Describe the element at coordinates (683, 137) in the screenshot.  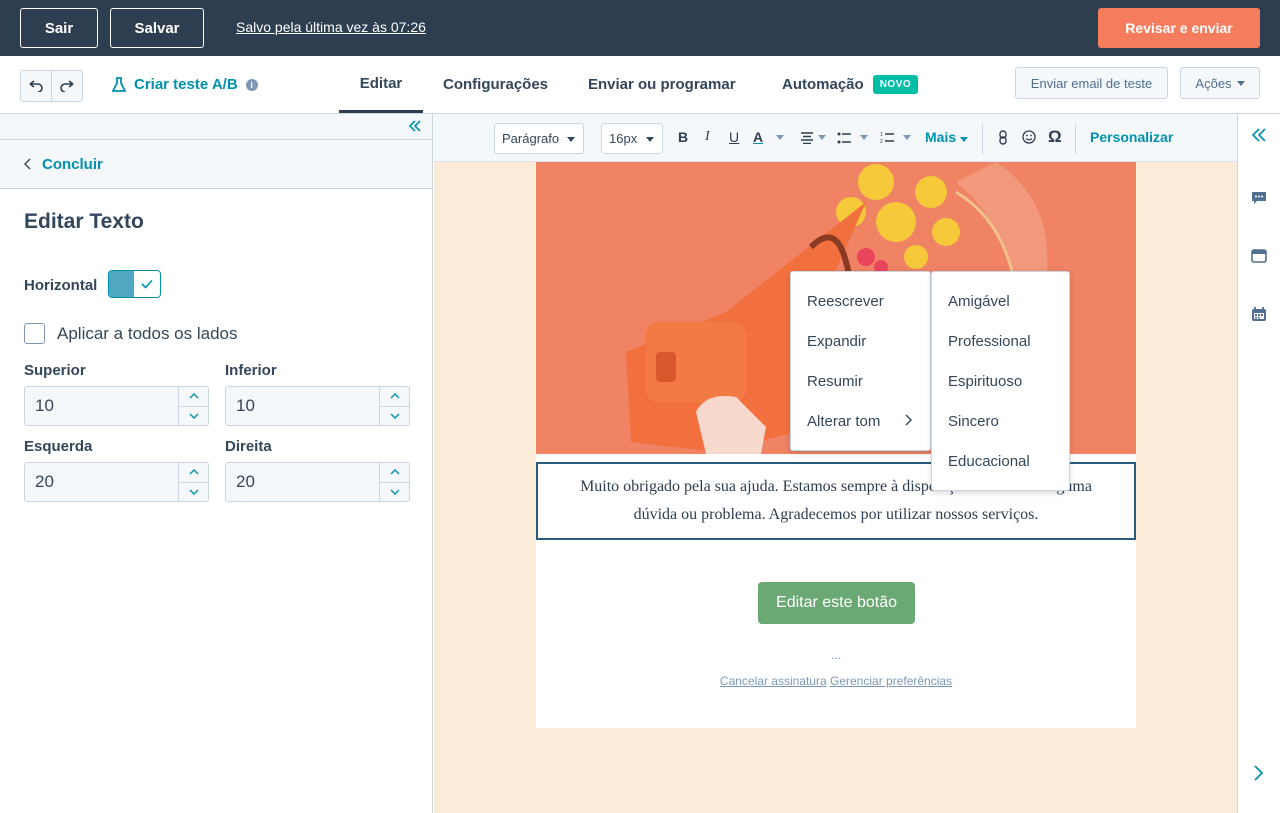
I see `bold-icon: B` at that location.